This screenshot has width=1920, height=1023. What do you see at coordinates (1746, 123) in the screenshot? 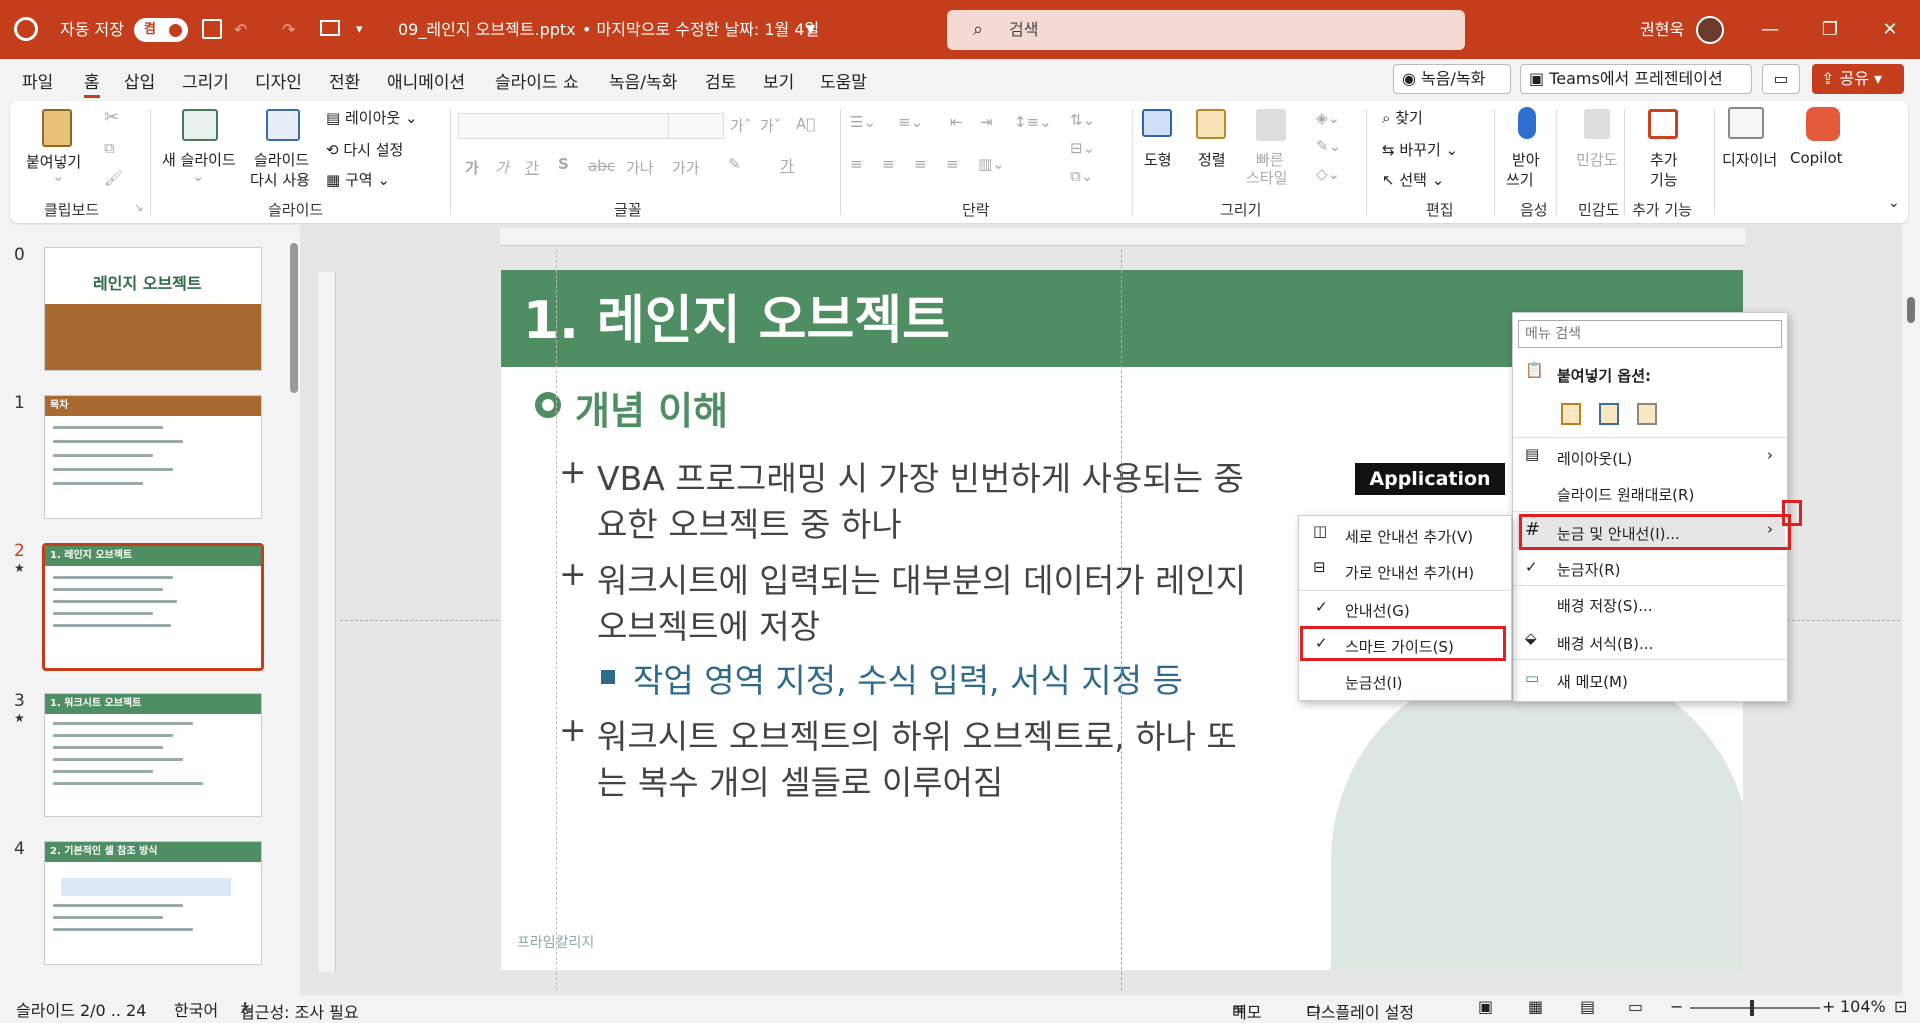
I see `designer-icon` at bounding box center [1746, 123].